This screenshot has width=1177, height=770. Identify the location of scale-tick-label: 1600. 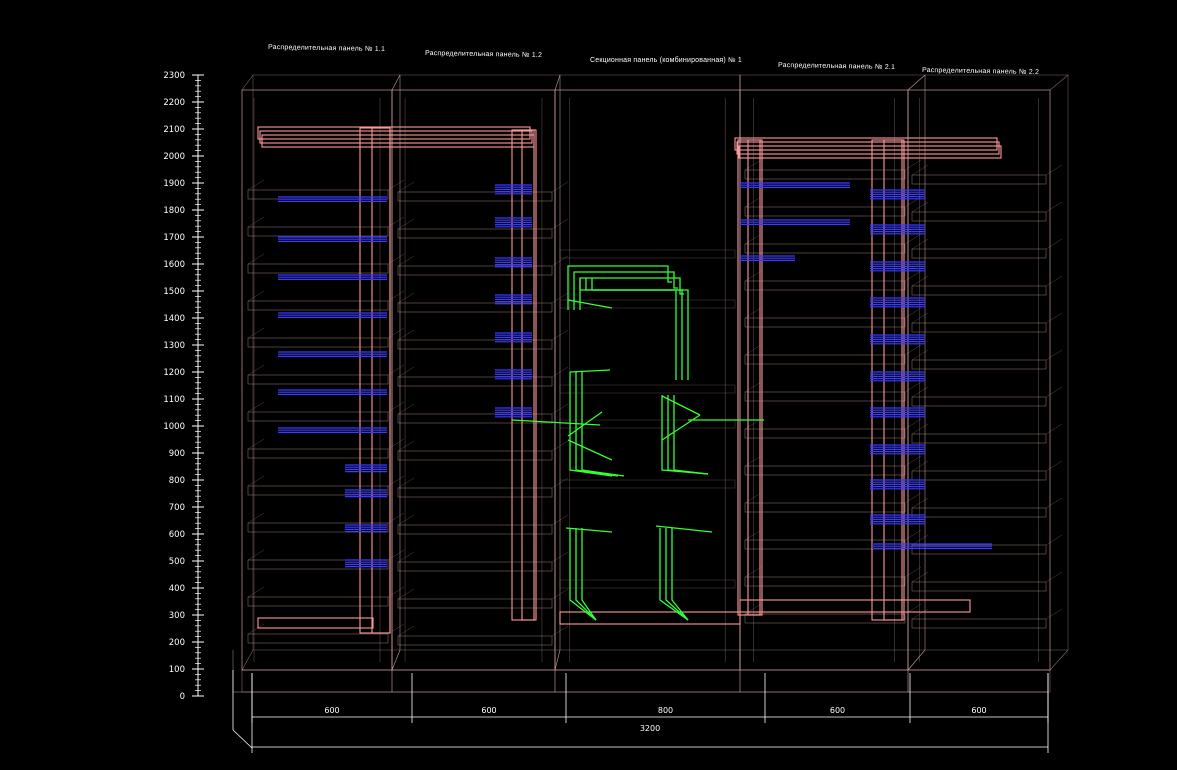
(174, 265).